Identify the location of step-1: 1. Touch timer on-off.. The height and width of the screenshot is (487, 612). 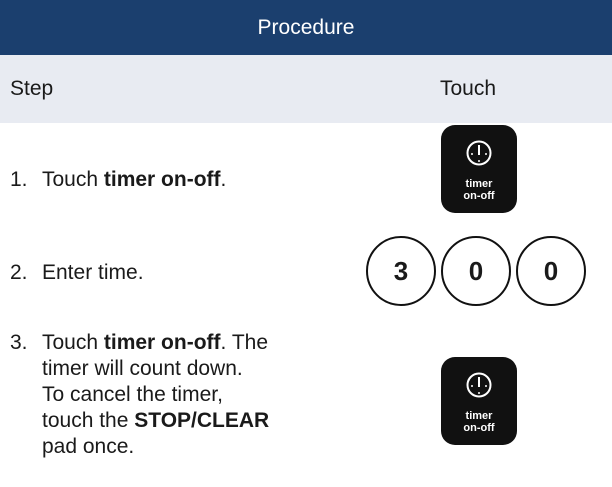
(118, 179).